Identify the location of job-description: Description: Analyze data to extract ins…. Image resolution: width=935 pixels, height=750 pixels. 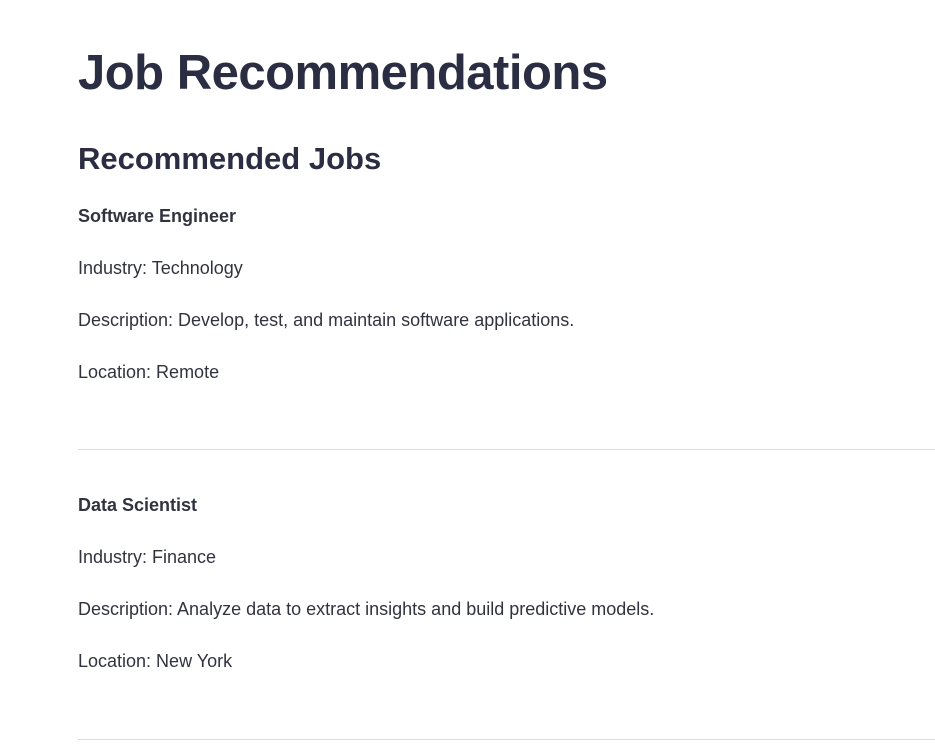
(366, 609).